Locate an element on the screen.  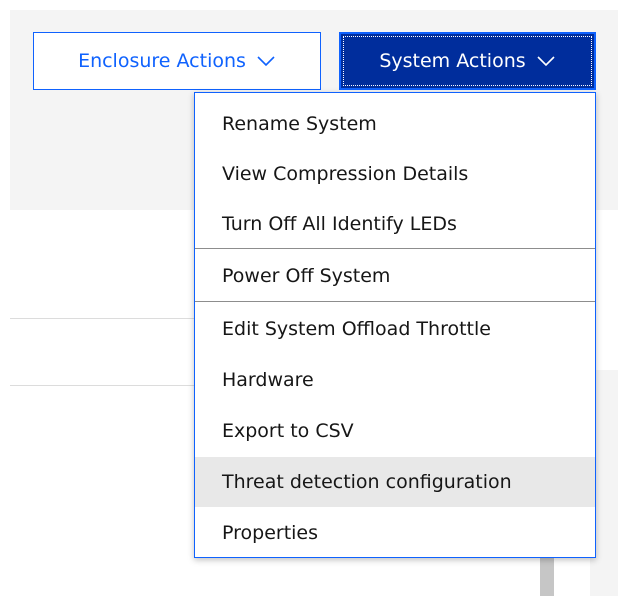
menu-item-view-compression-details: View Compression Details is located at coordinates (395, 174).